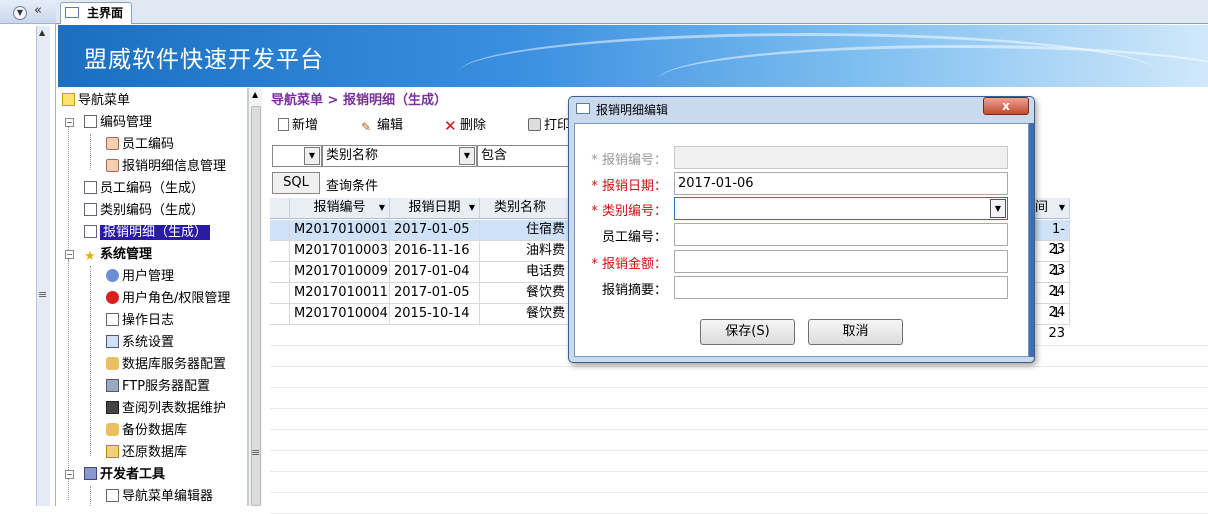  What do you see at coordinates (841, 208) in the screenshot?
I see `category-select` at bounding box center [841, 208].